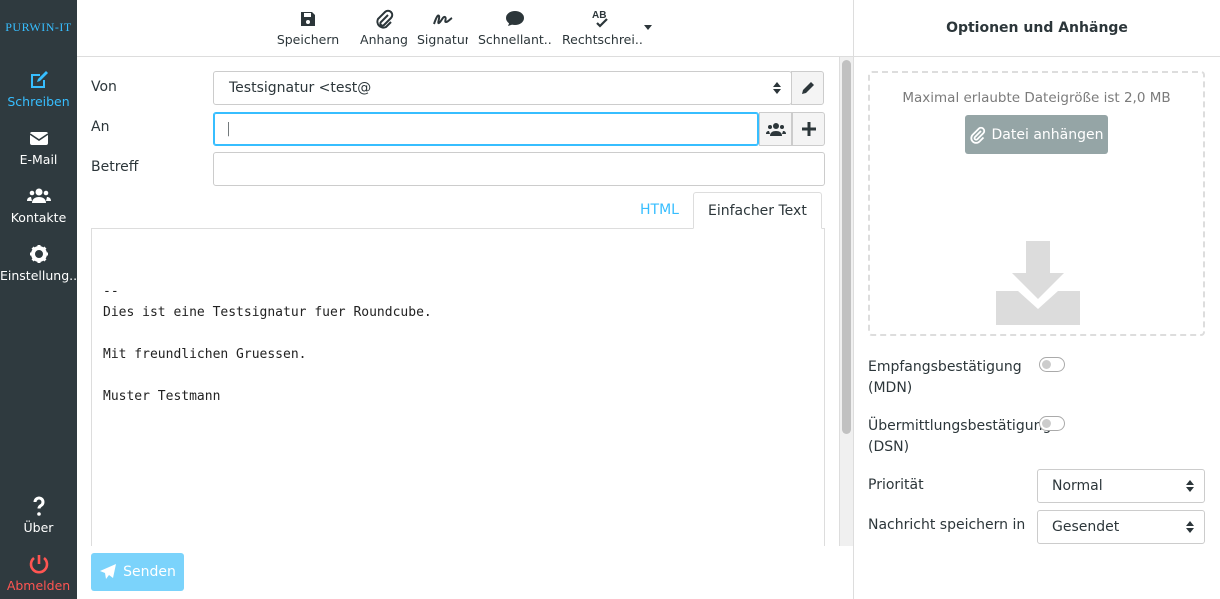 The image size is (1220, 599). What do you see at coordinates (947, 525) in the screenshot?
I see `save-in-label: Nachricht speichern in` at bounding box center [947, 525].